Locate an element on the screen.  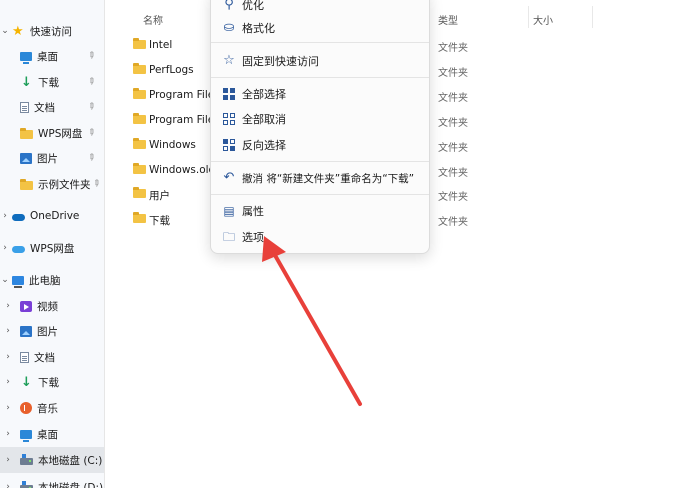
annotation-arrow is located at coordinates (312, 321).